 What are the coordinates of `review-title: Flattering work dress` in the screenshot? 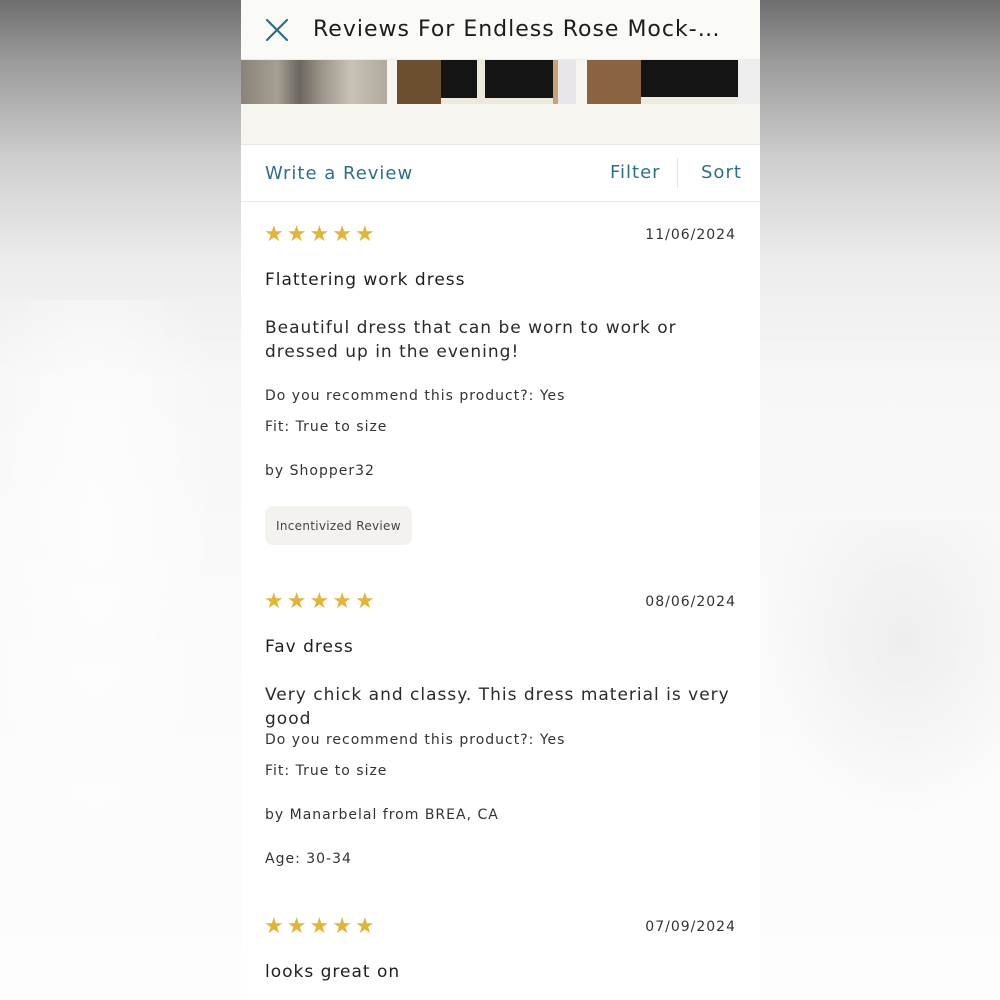 It's located at (365, 280).